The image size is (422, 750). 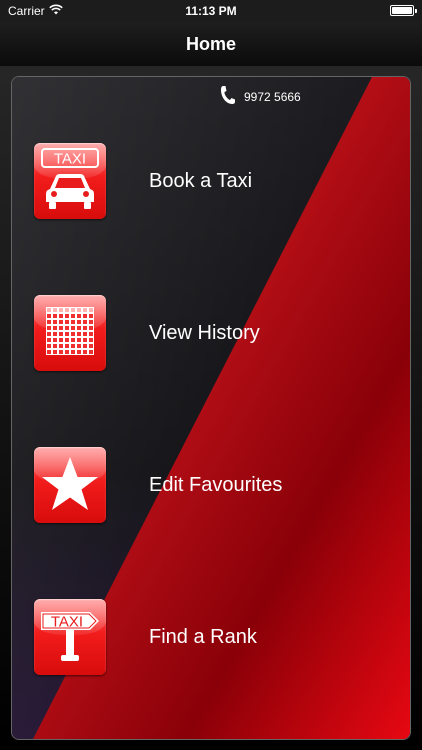 I want to click on menu-label-view-history: View History, so click(x=204, y=332).